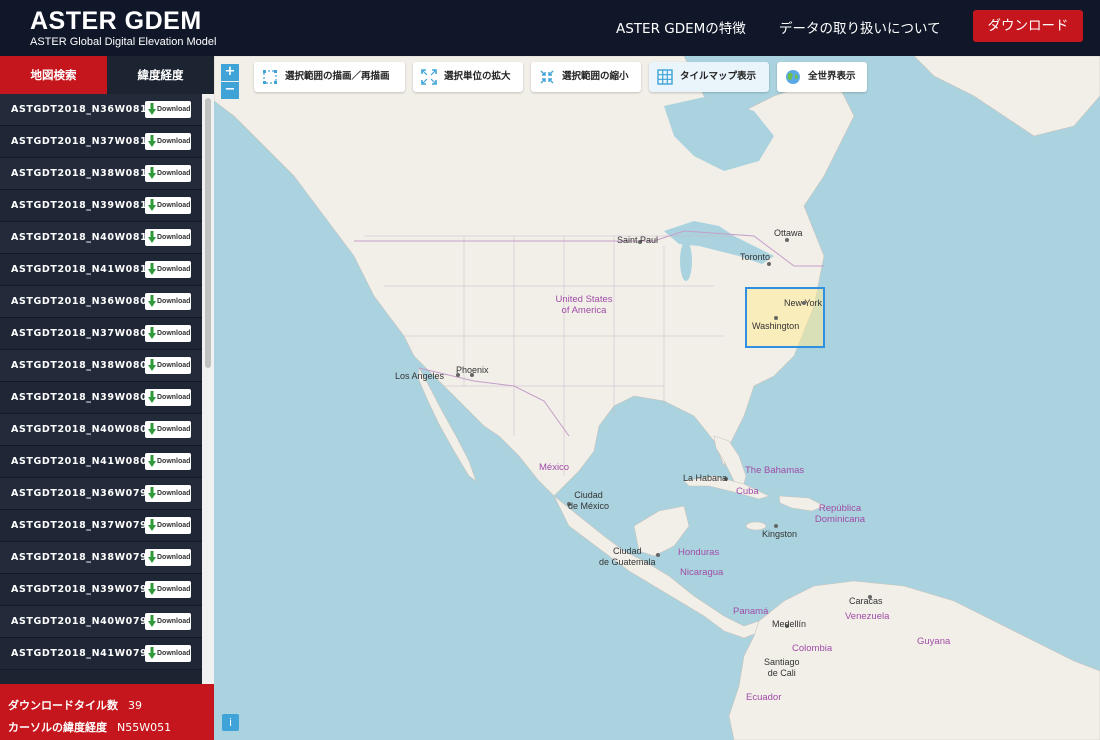 The height and width of the screenshot is (740, 1100). Describe the element at coordinates (79, 237) in the screenshot. I see `tile-name: ASTGDT2018_N40W081` at that location.